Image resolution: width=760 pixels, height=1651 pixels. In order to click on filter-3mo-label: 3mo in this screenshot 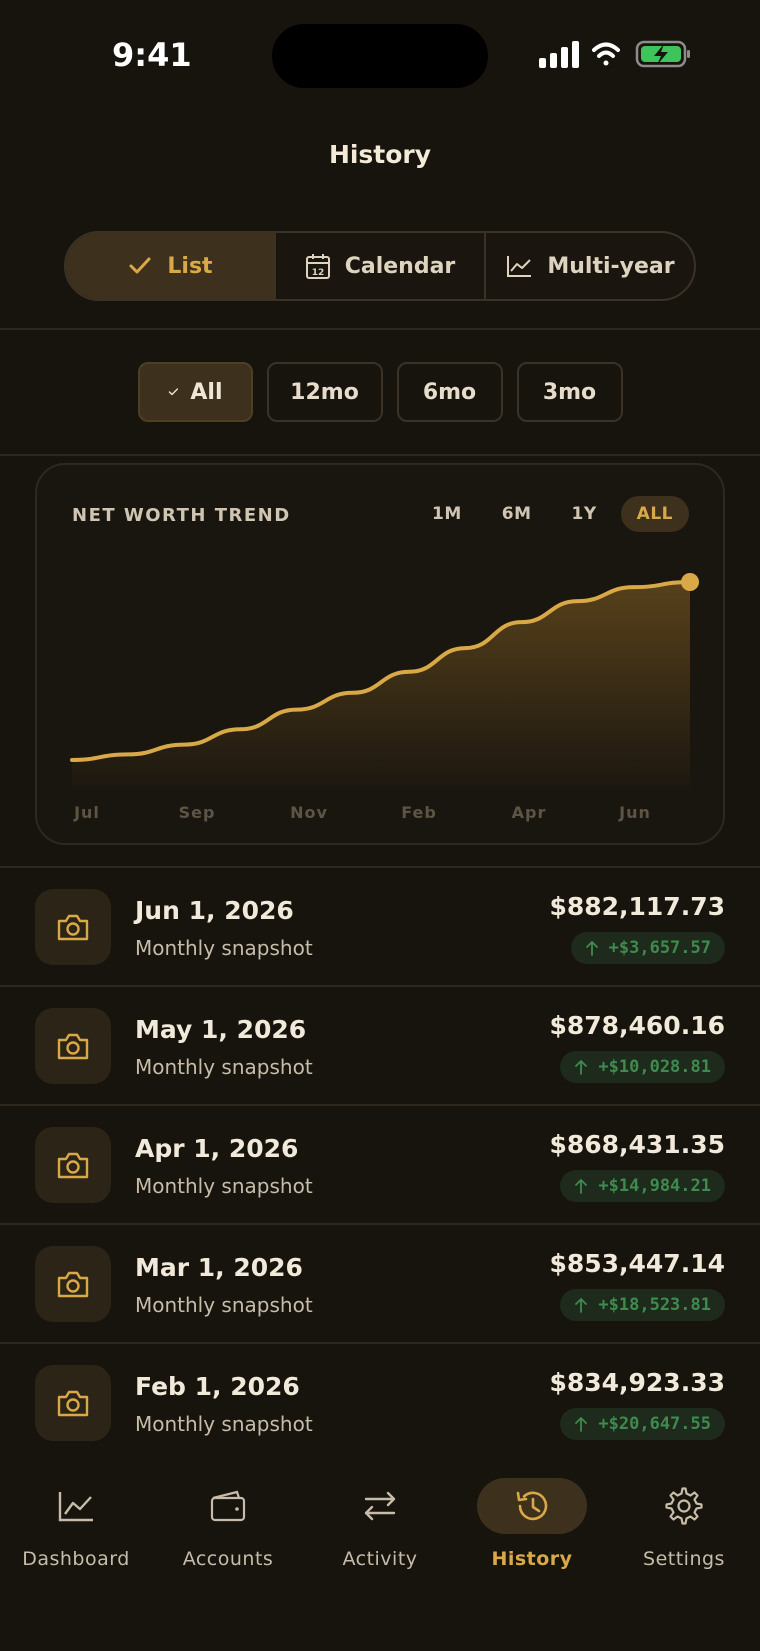, I will do `click(569, 392)`.